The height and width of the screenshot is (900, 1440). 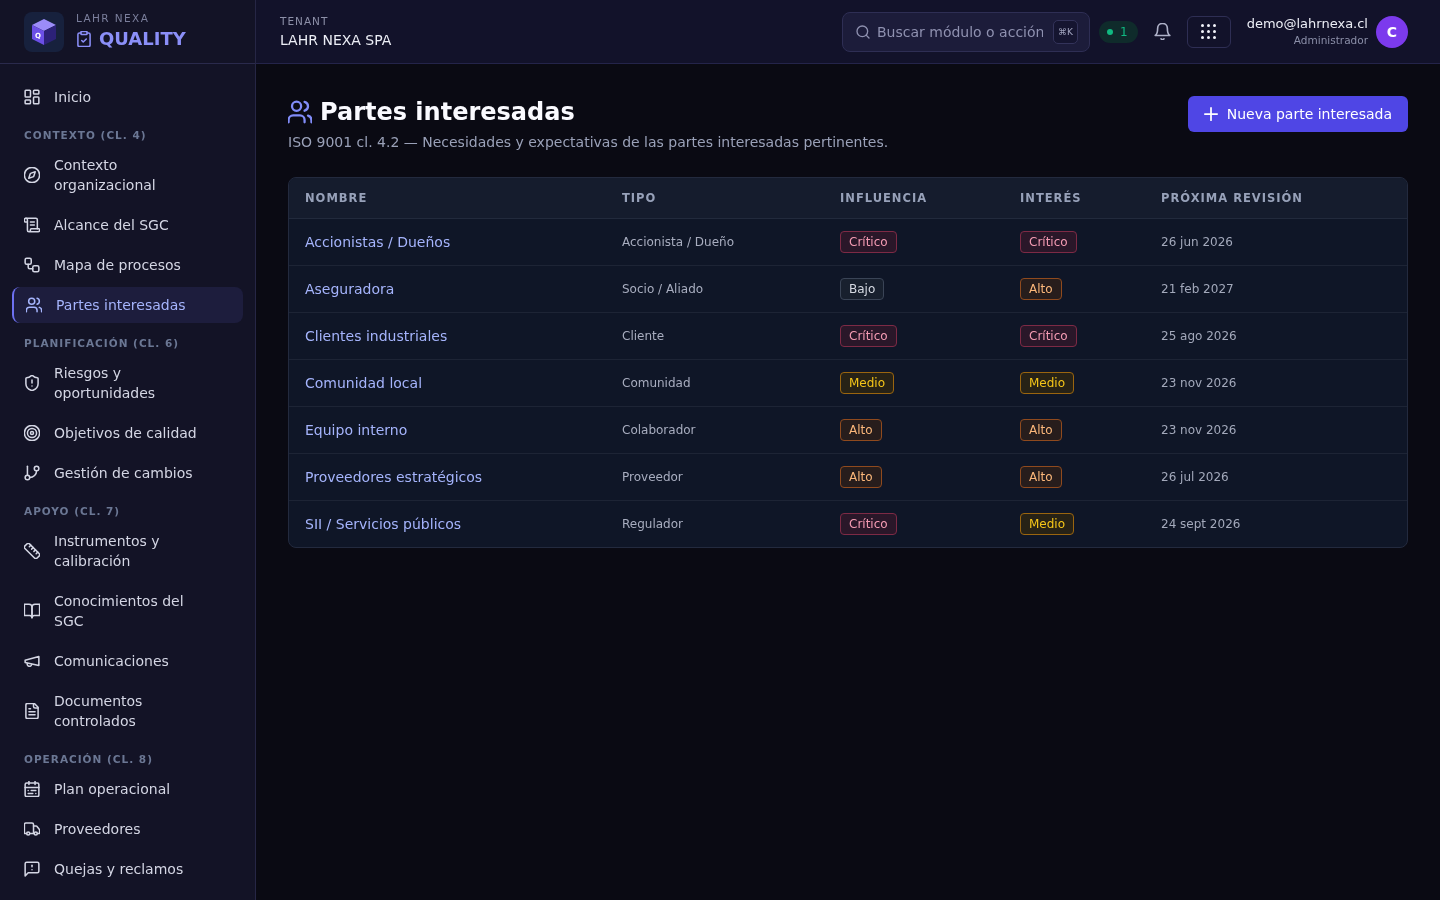 I want to click on table-cell: Cliente, so click(x=643, y=336).